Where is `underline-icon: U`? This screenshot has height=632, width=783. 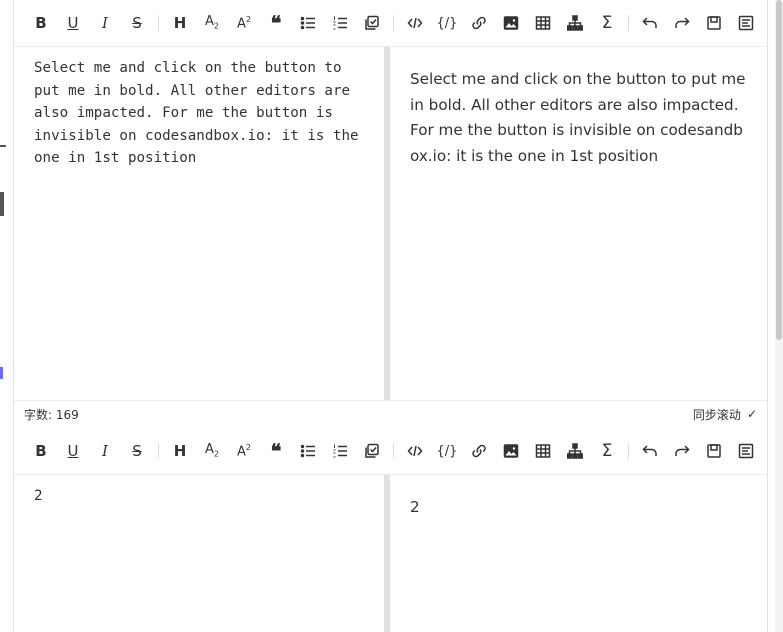
underline-icon: U is located at coordinates (73, 450).